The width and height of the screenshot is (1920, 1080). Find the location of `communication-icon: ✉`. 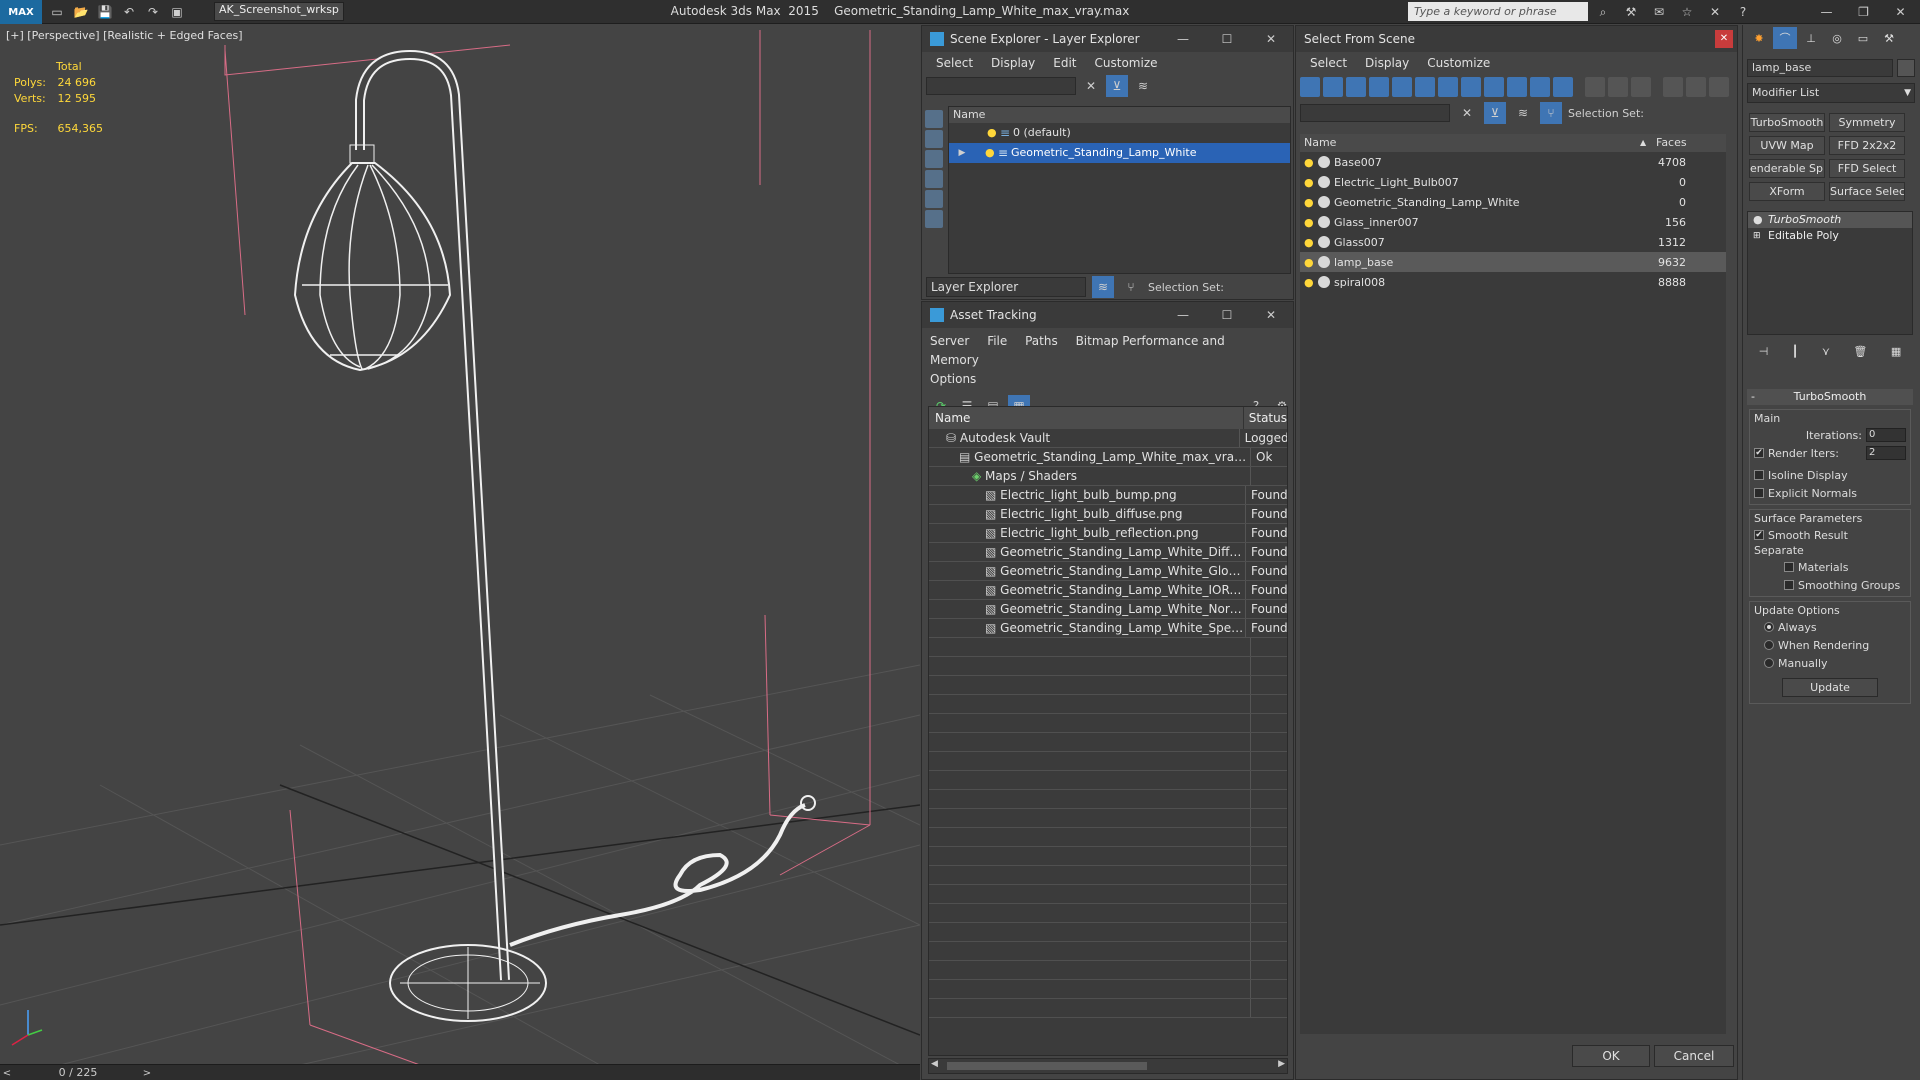

communication-icon: ✉ is located at coordinates (1659, 12).